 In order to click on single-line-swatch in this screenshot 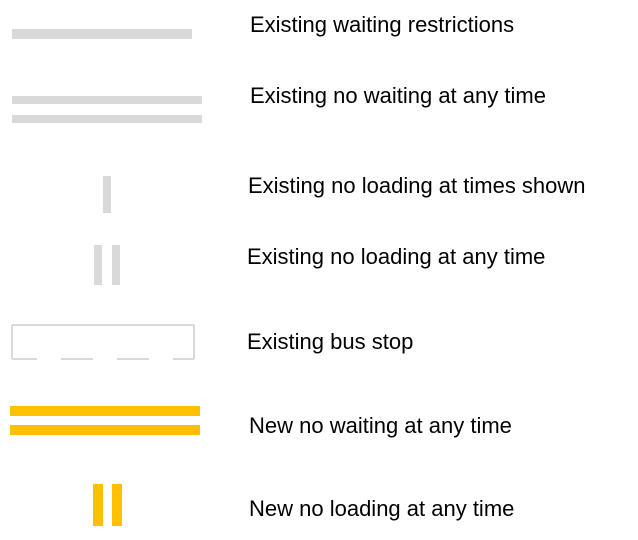, I will do `click(102, 34)`.